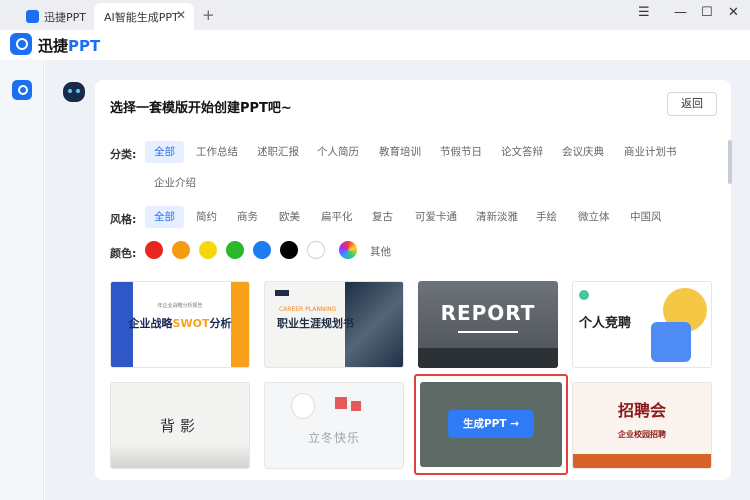  I want to click on category-business-plan: 商业计划书, so click(650, 152).